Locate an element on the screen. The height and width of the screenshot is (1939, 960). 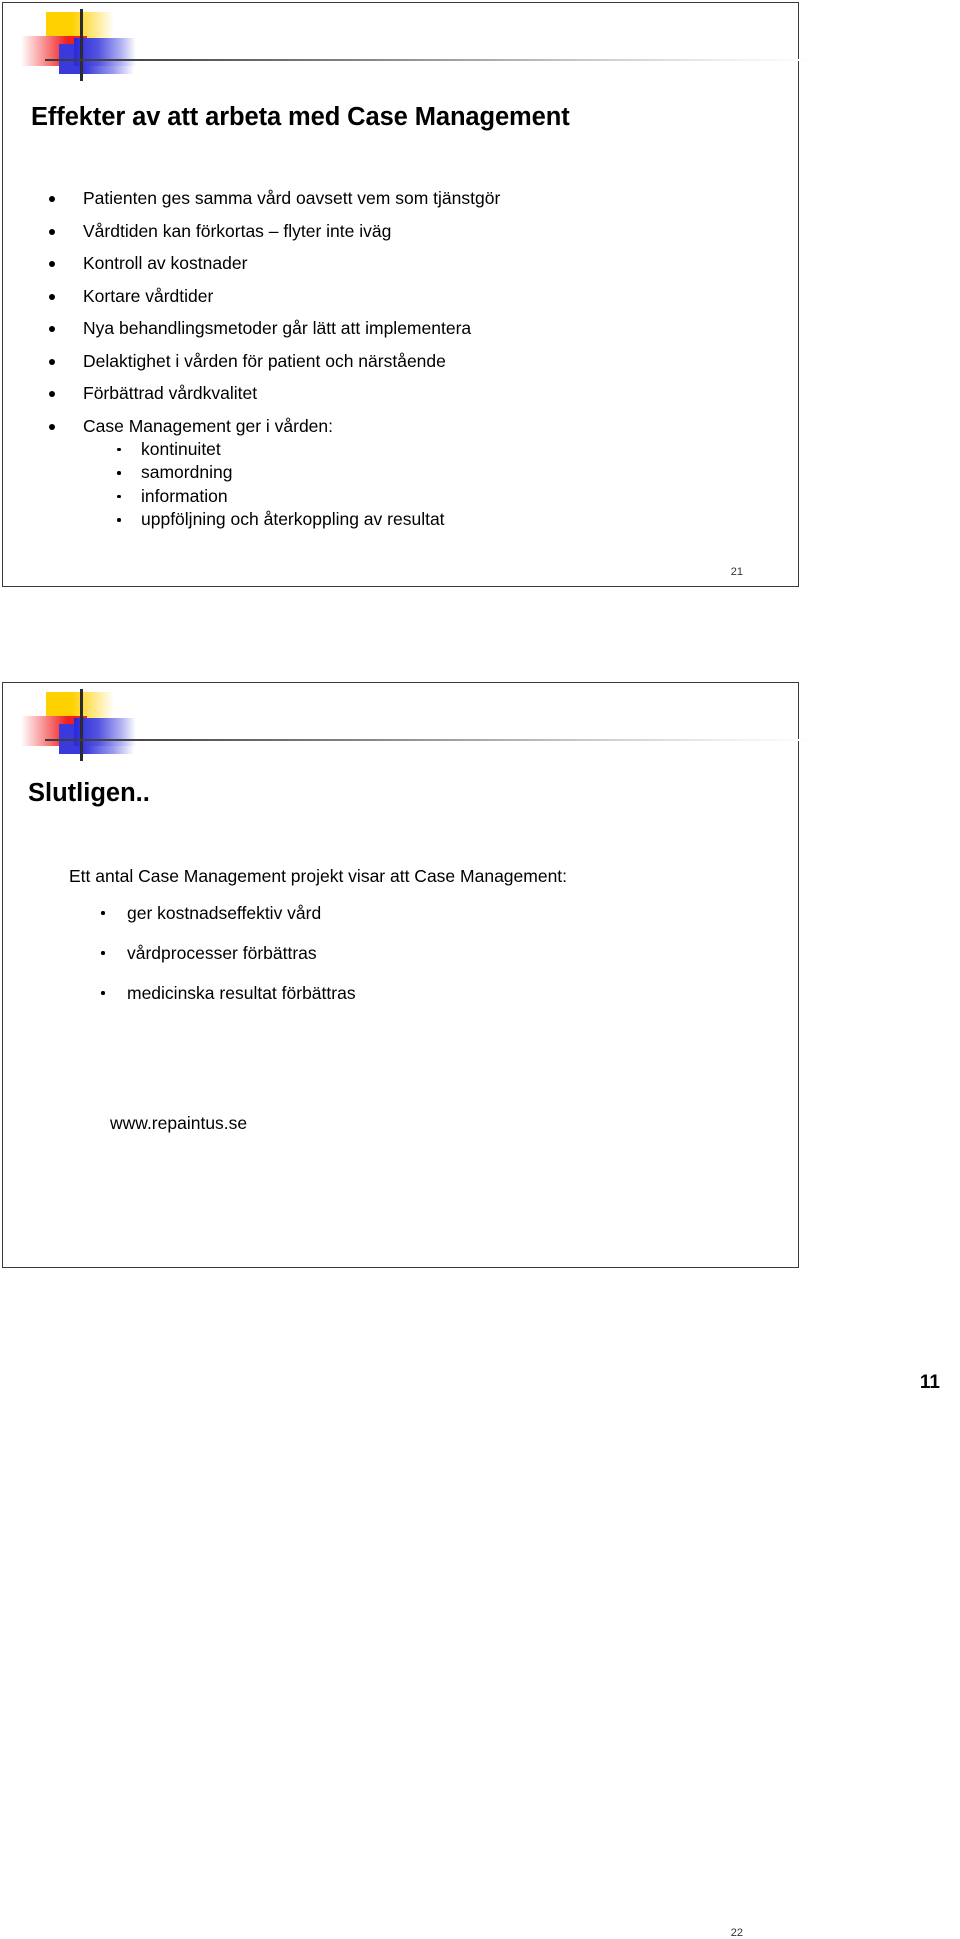
slide-2-title: Slutligen.. is located at coordinates (89, 793).